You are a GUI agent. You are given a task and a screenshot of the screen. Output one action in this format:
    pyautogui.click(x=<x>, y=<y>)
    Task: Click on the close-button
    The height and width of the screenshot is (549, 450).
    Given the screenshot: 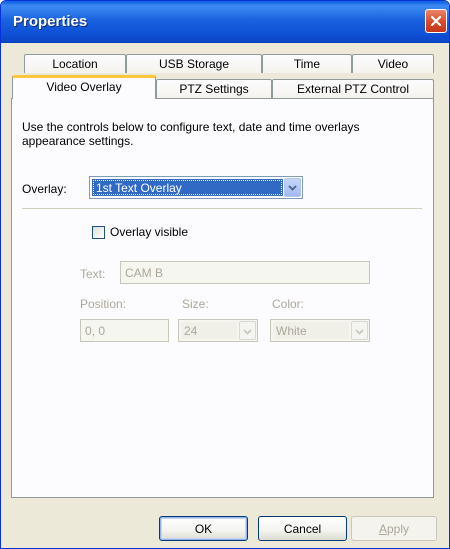 What is the action you would take?
    pyautogui.click(x=436, y=21)
    